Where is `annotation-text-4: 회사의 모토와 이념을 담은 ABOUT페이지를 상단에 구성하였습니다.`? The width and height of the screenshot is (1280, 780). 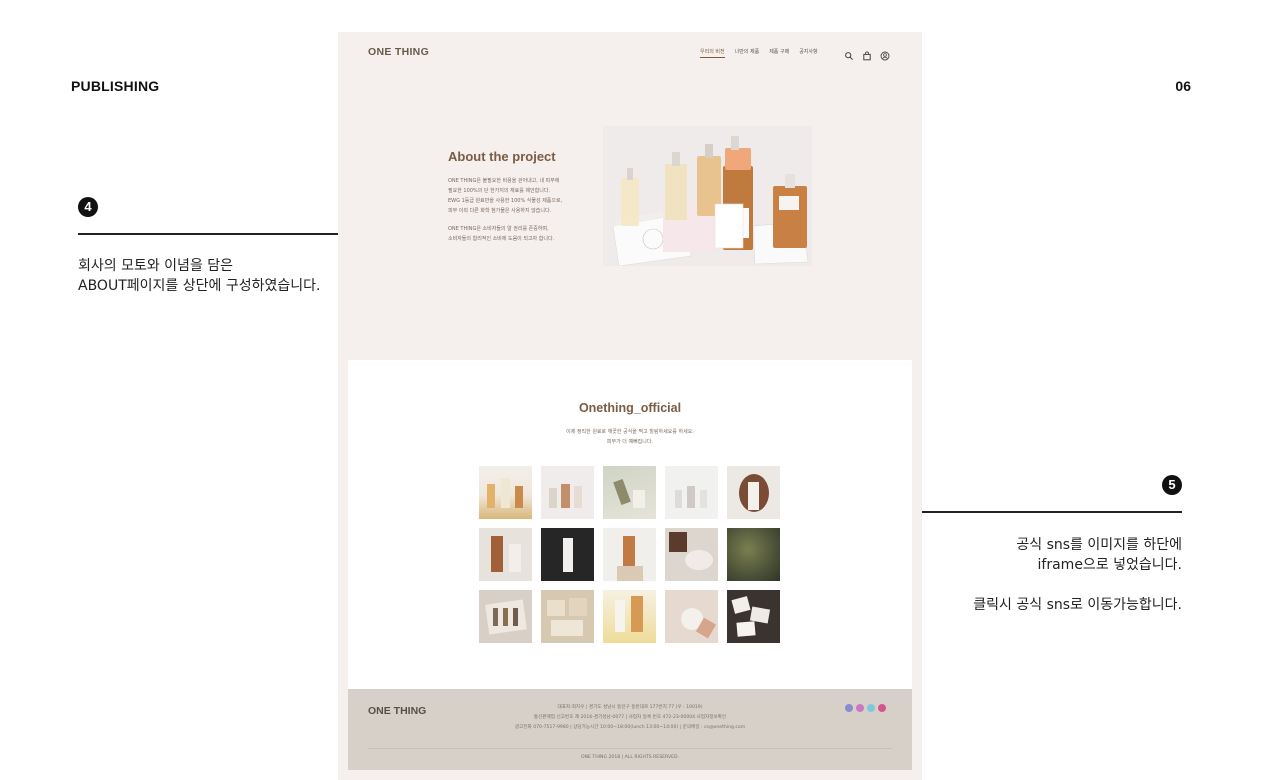
annotation-text-4: 회사의 모토와 이념을 담은 ABOUT페이지를 상단에 구성하였습니다. is located at coordinates (199, 276).